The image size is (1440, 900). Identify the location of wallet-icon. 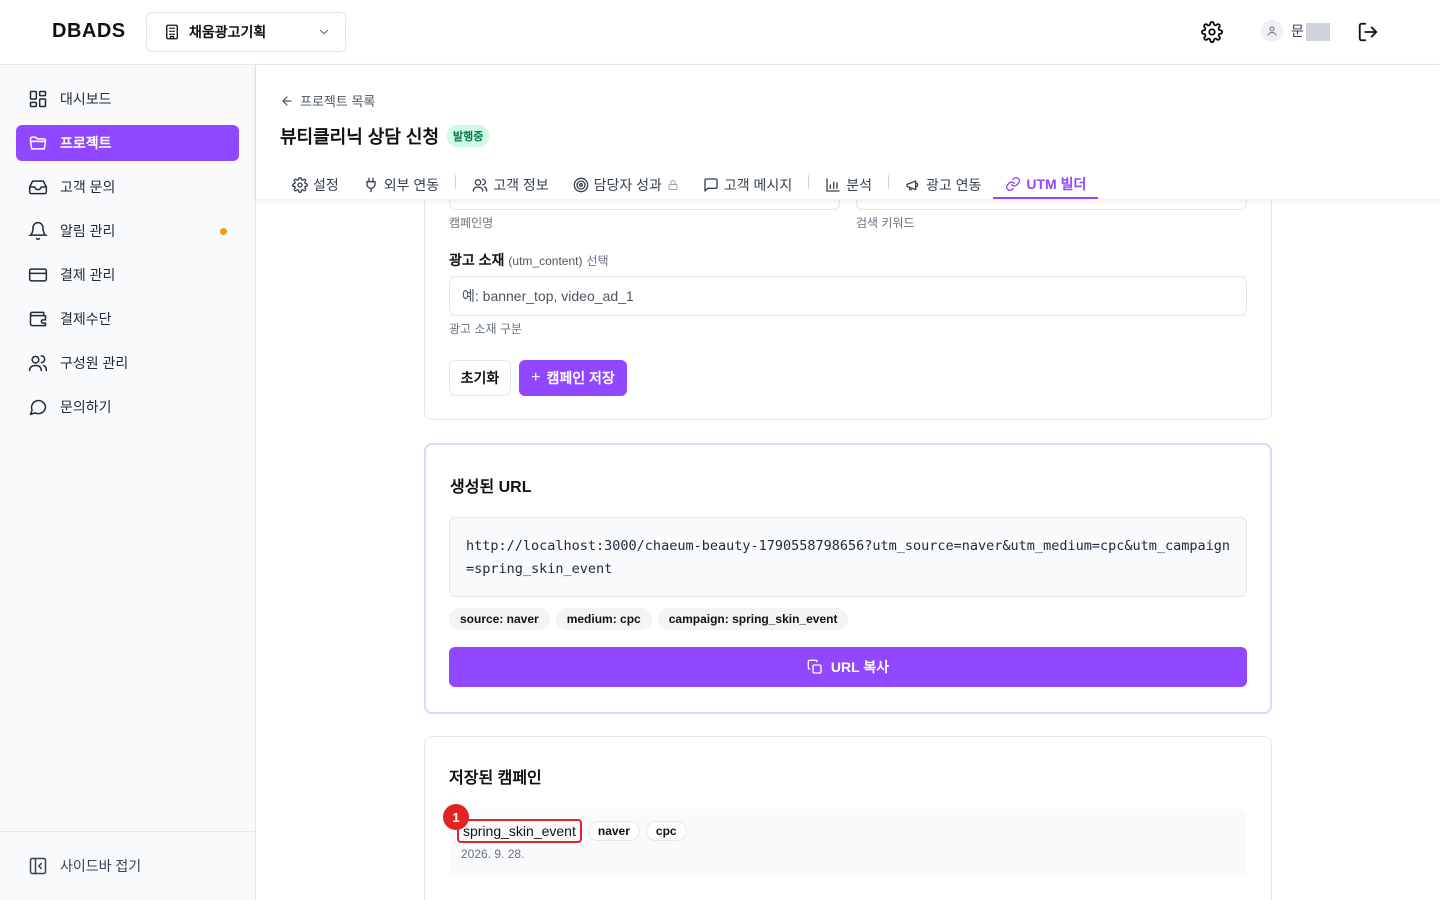
(38, 319).